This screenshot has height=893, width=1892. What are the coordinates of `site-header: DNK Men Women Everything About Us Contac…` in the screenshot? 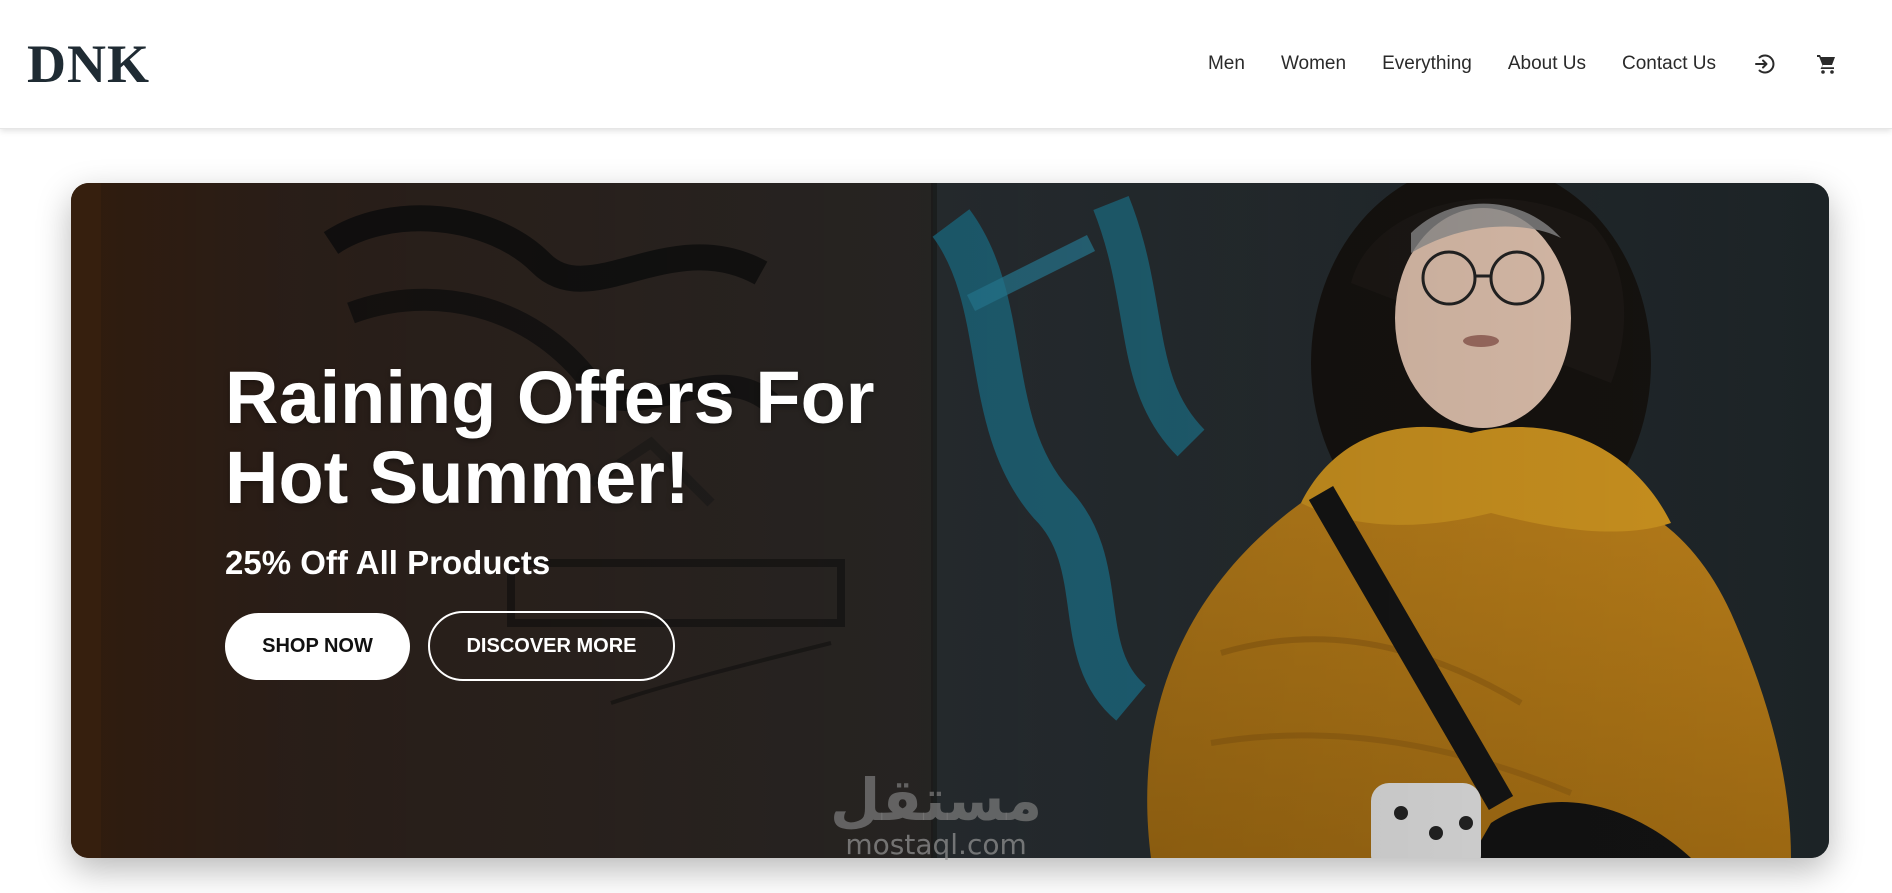 It's located at (946, 64).